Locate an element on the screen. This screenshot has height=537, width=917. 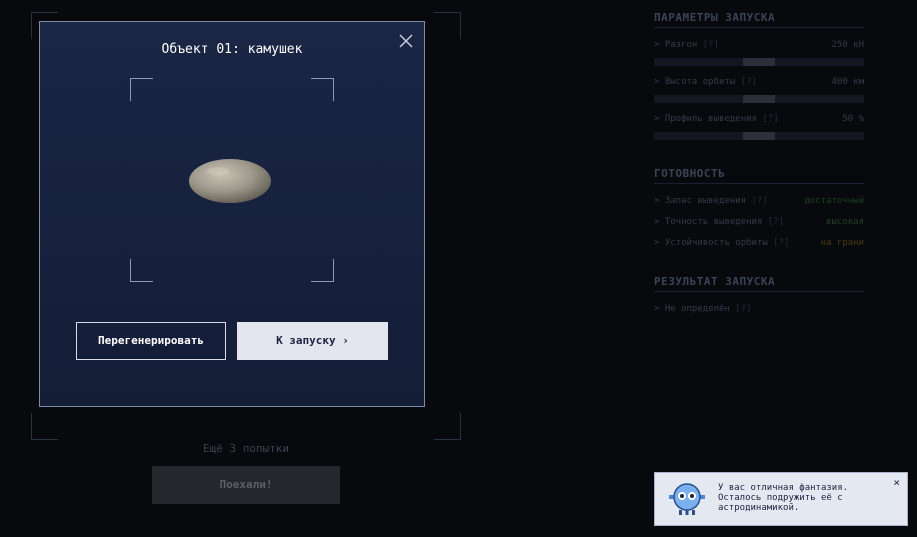
pebble-image is located at coordinates (230, 181).